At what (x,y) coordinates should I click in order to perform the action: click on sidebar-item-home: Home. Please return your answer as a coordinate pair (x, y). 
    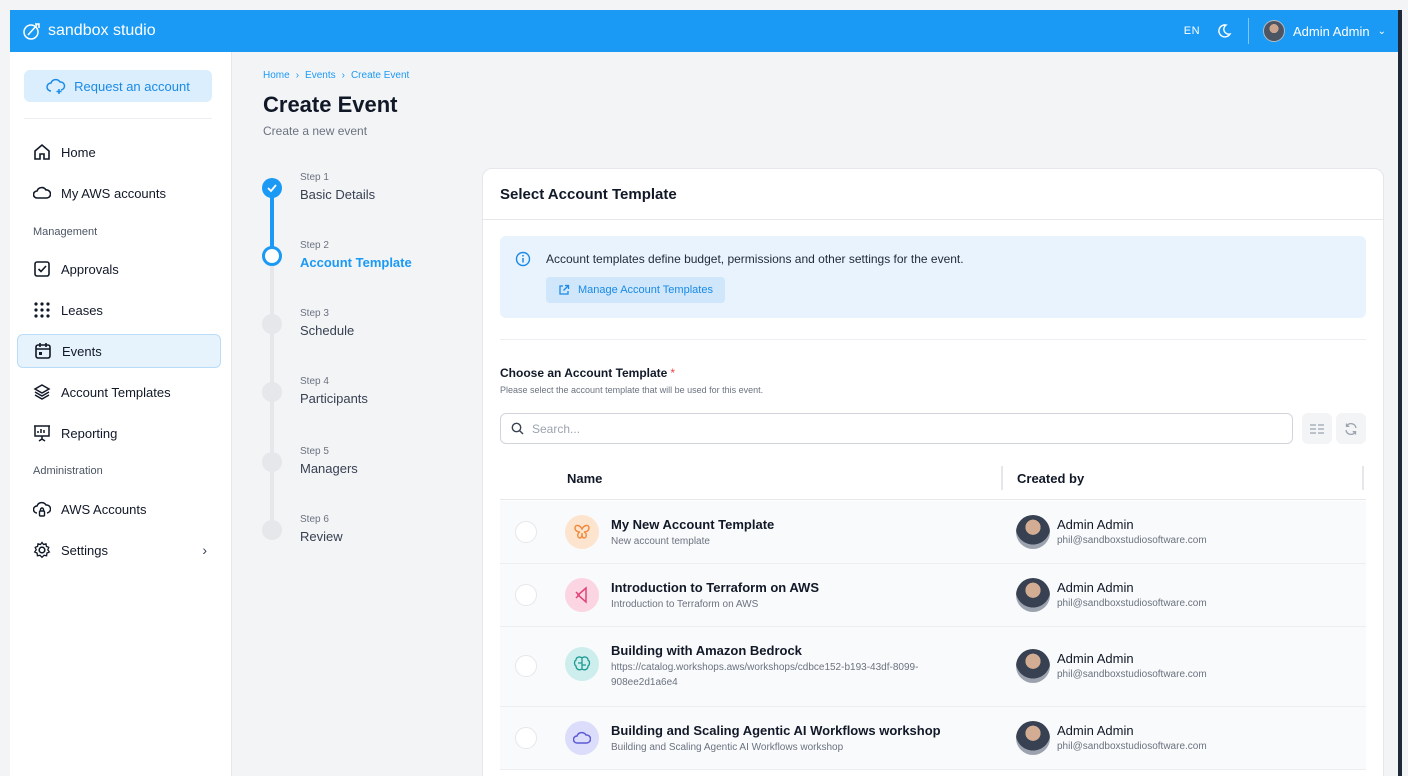
    Looking at the image, I should click on (119, 152).